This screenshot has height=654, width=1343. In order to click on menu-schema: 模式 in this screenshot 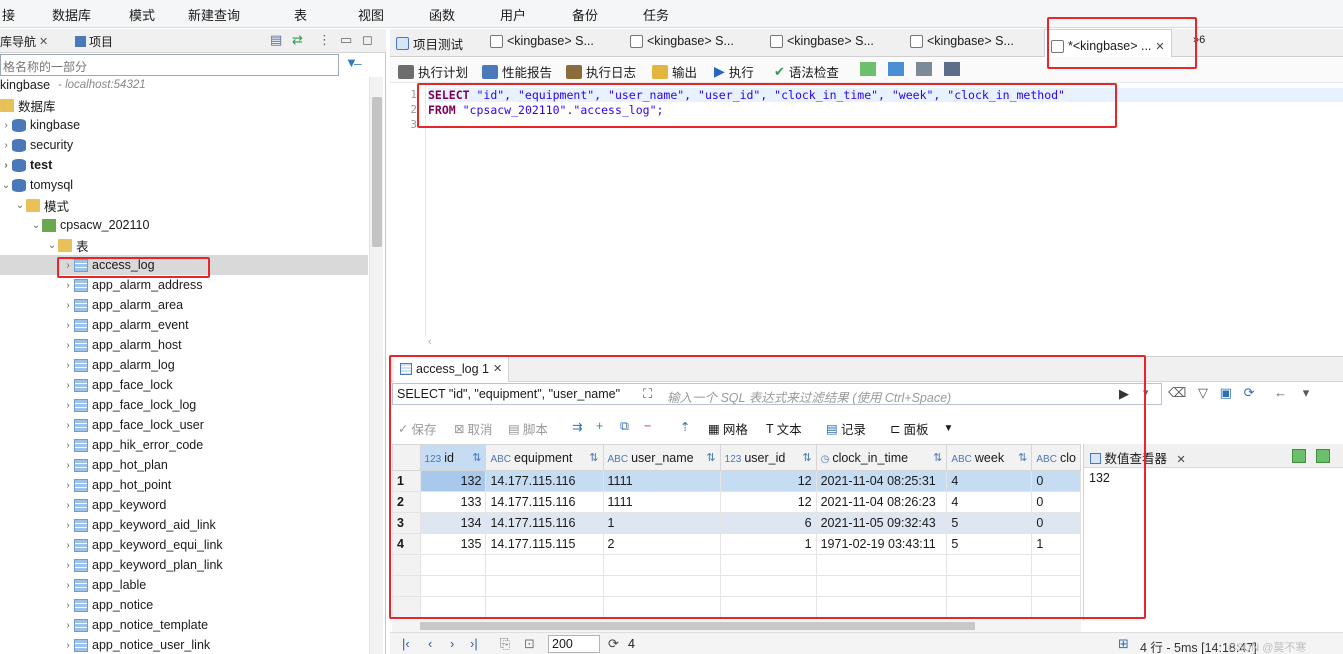, I will do `click(142, 14)`.